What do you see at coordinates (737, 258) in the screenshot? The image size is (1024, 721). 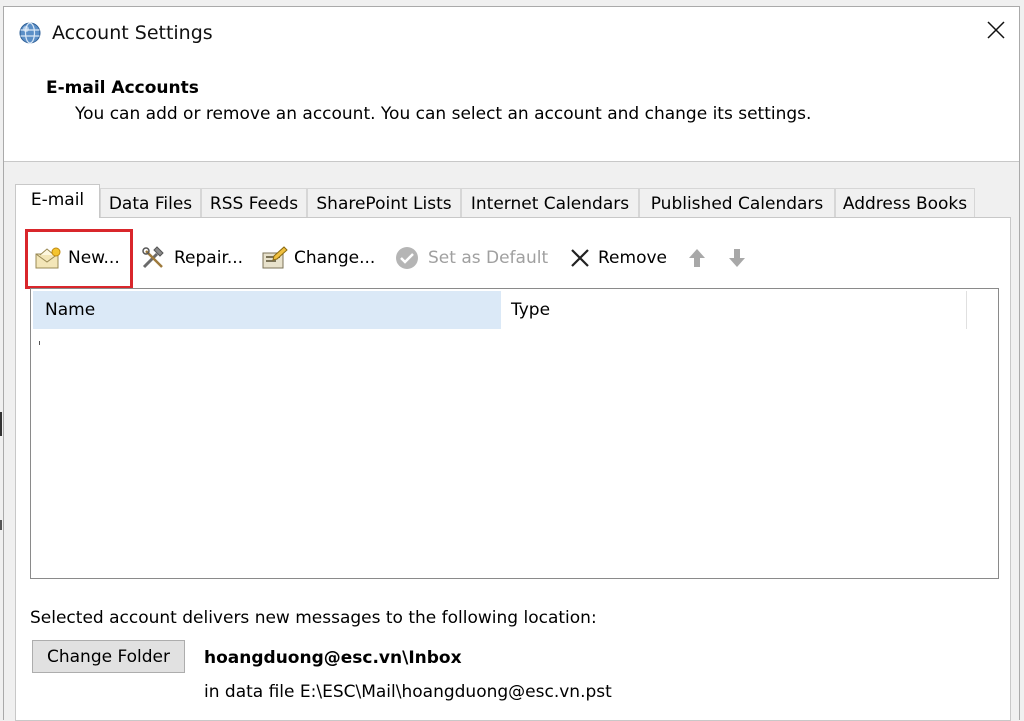 I see `arrow-down-icon` at bounding box center [737, 258].